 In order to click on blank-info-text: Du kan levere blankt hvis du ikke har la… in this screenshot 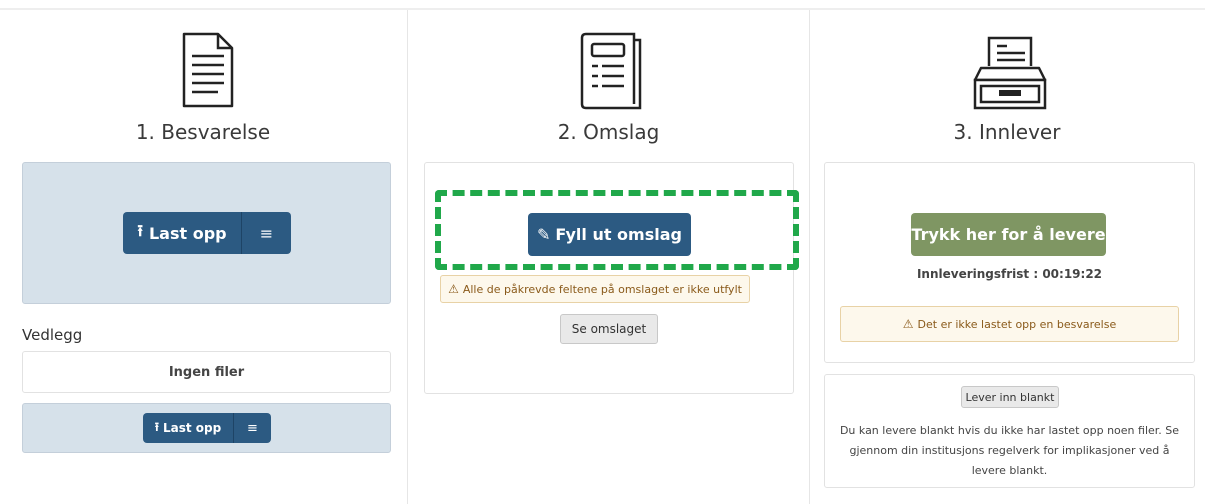, I will do `click(1009, 450)`.